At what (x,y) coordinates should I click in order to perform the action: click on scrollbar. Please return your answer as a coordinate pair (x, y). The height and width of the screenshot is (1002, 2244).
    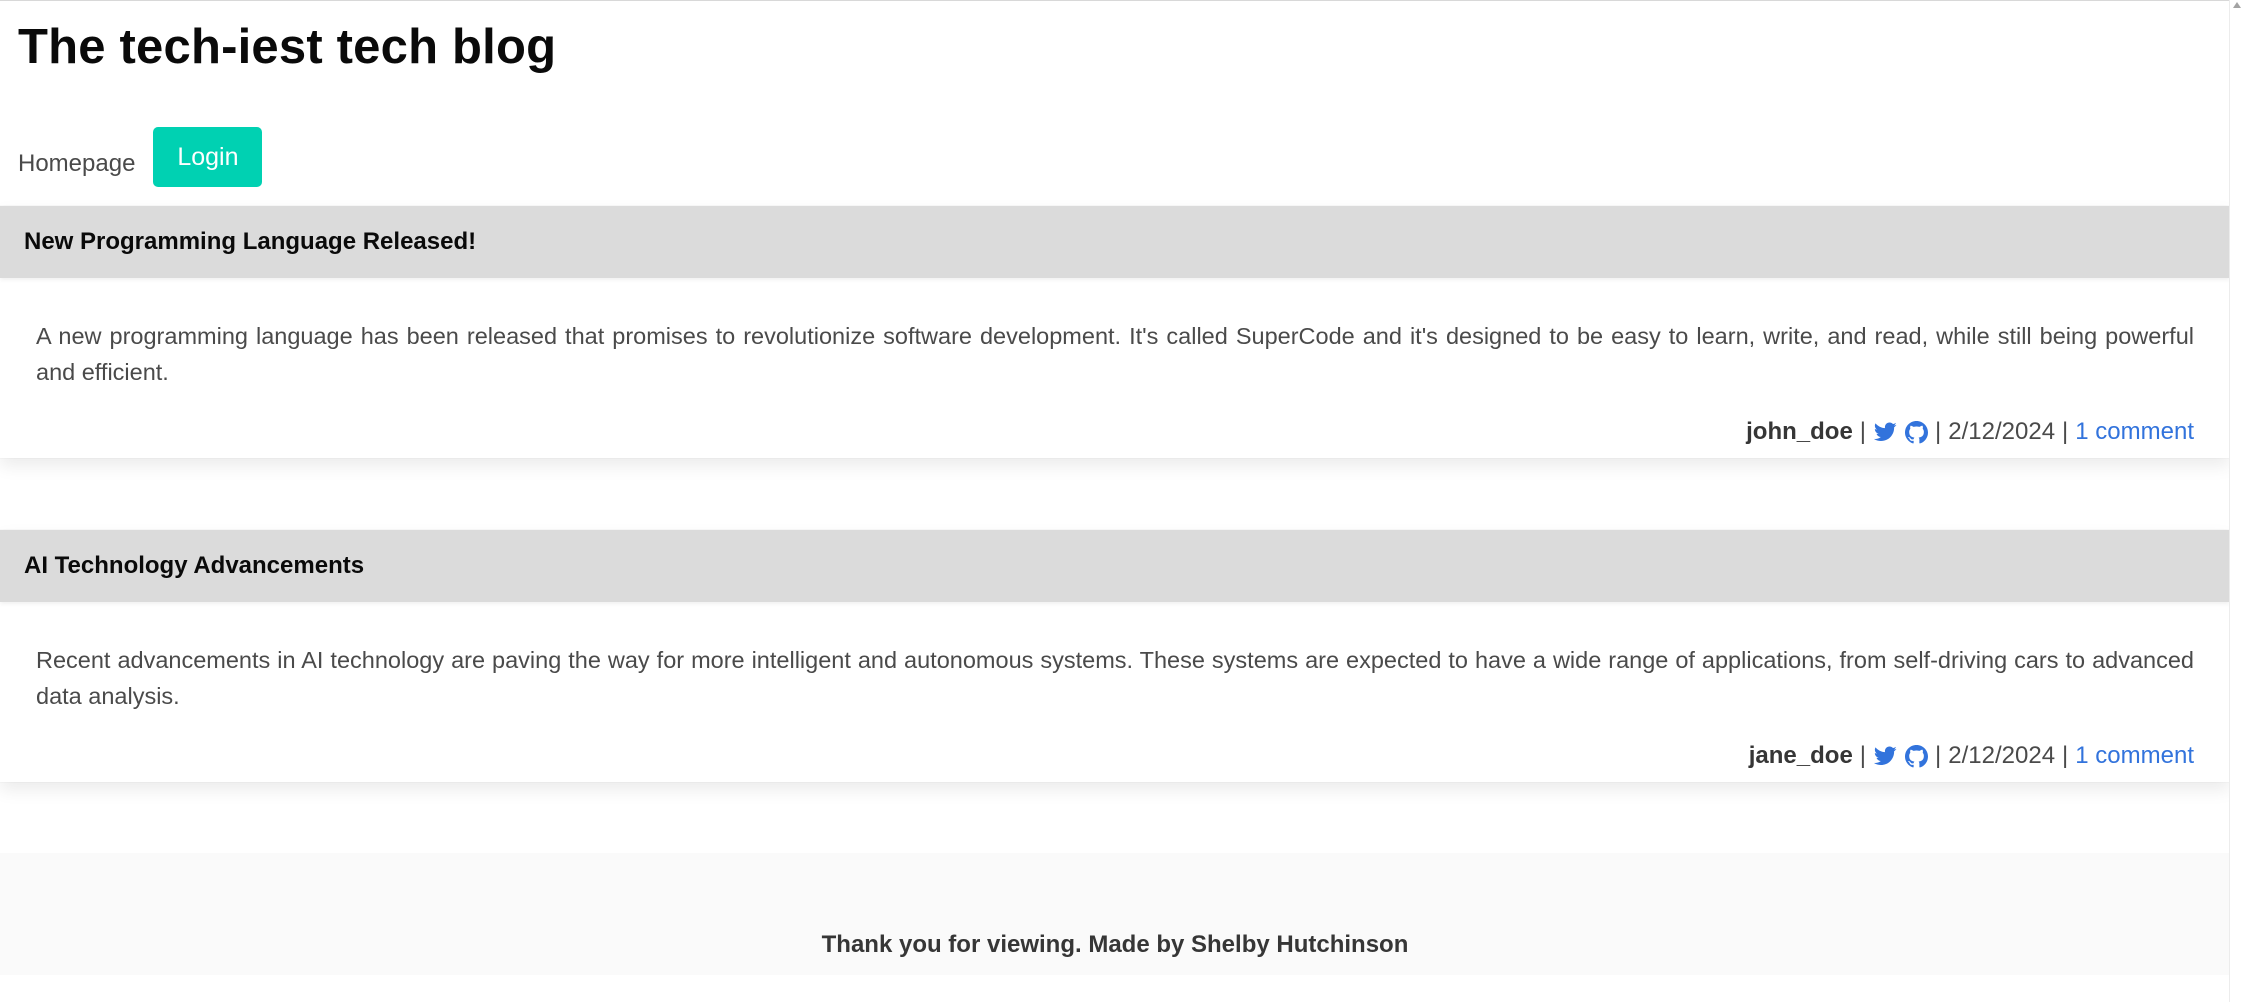
    Looking at the image, I should click on (2236, 501).